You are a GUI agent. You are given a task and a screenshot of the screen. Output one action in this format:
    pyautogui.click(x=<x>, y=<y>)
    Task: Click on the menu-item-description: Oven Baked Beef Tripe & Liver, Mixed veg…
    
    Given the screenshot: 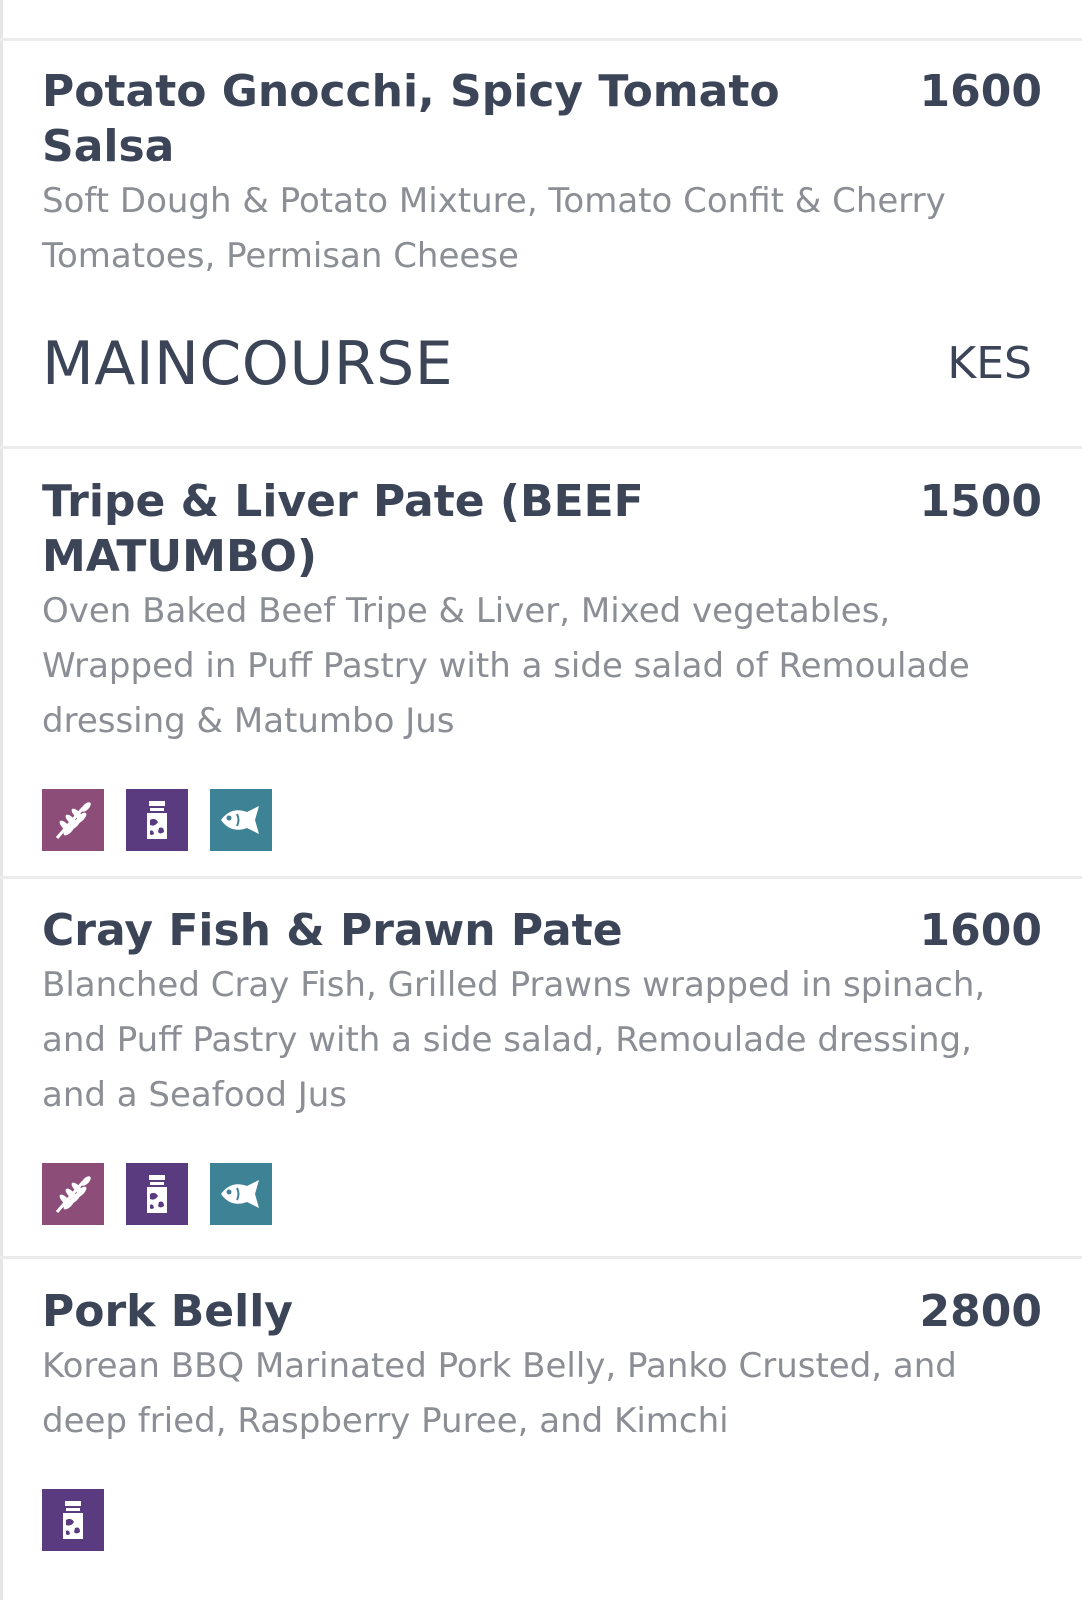 What is the action you would take?
    pyautogui.click(x=506, y=666)
    